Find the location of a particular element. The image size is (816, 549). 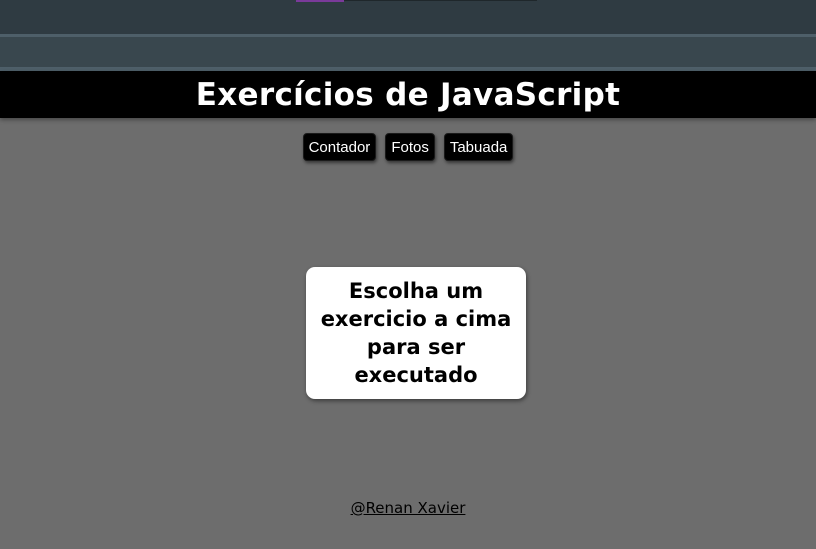

footer: @Renan Xavier is located at coordinates (408, 507).